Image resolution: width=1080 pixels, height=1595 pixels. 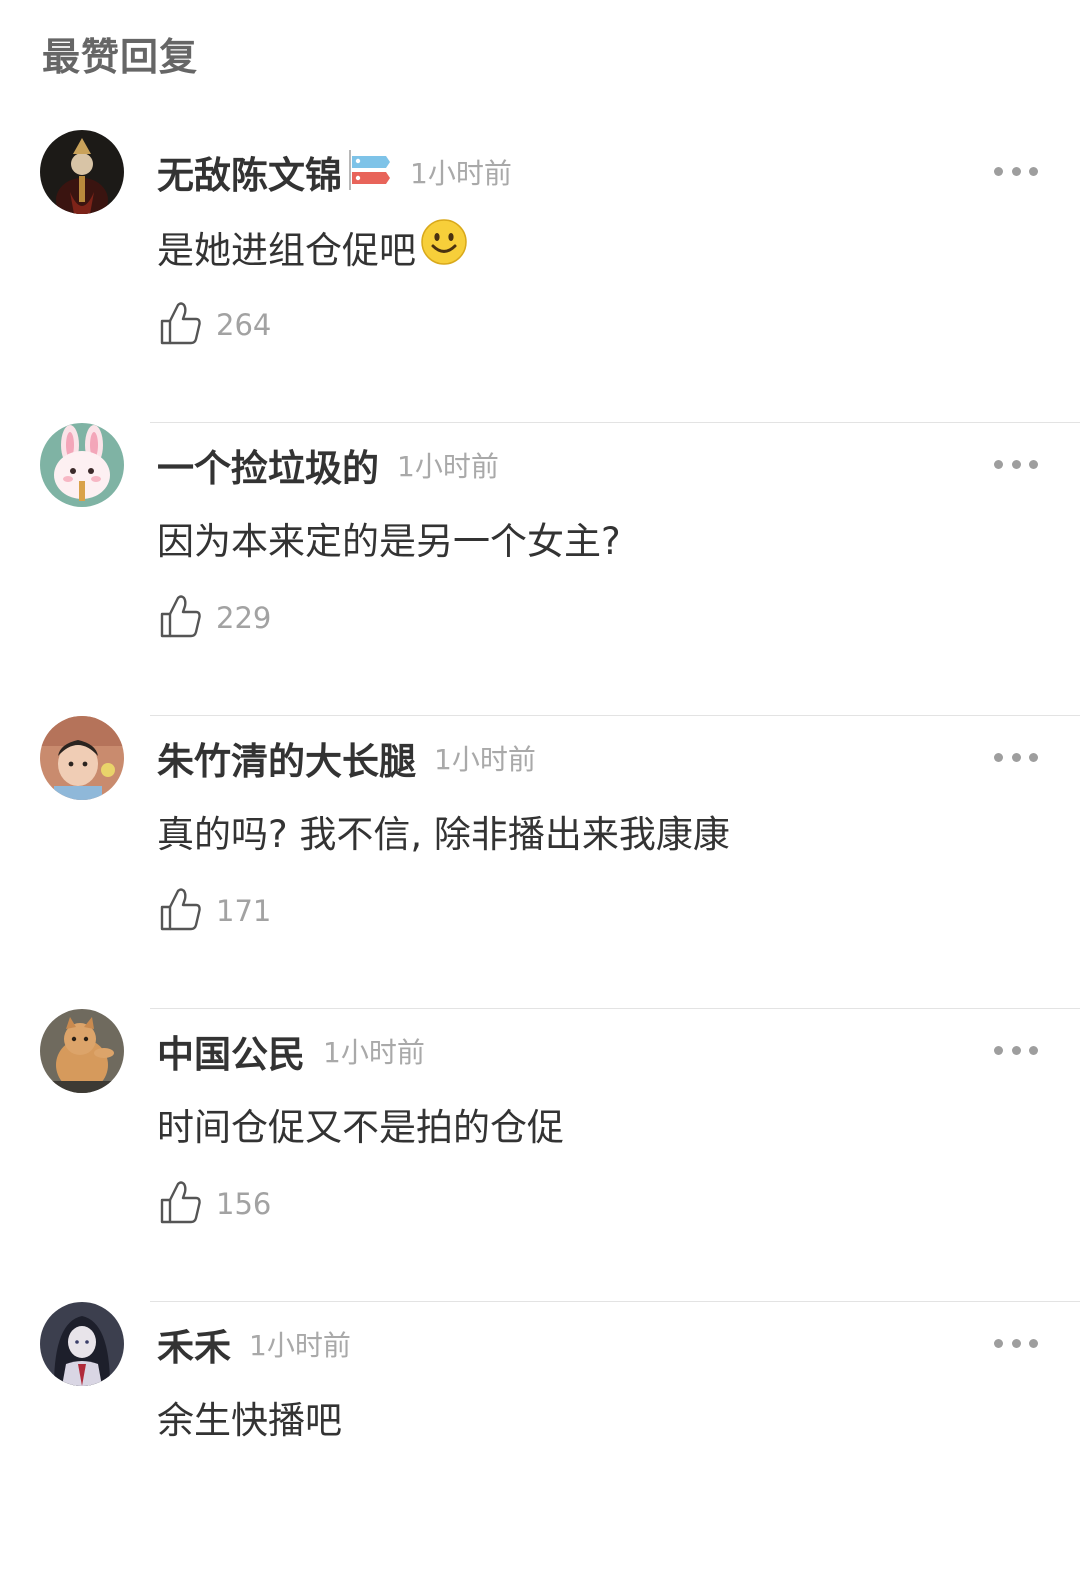 What do you see at coordinates (194, 1344) in the screenshot?
I see `username: 禾禾` at bounding box center [194, 1344].